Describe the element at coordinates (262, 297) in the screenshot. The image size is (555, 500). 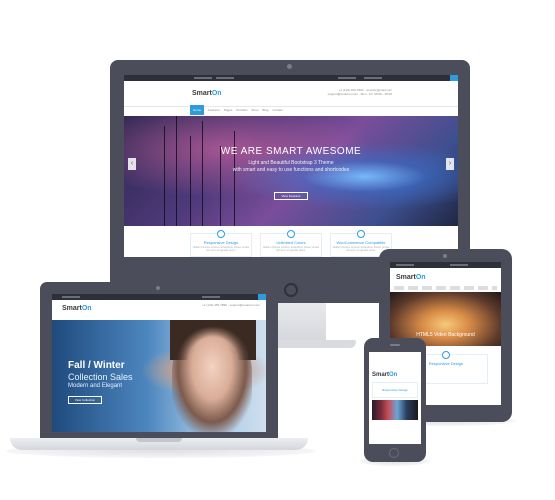
I see `top-bar-accent` at that location.